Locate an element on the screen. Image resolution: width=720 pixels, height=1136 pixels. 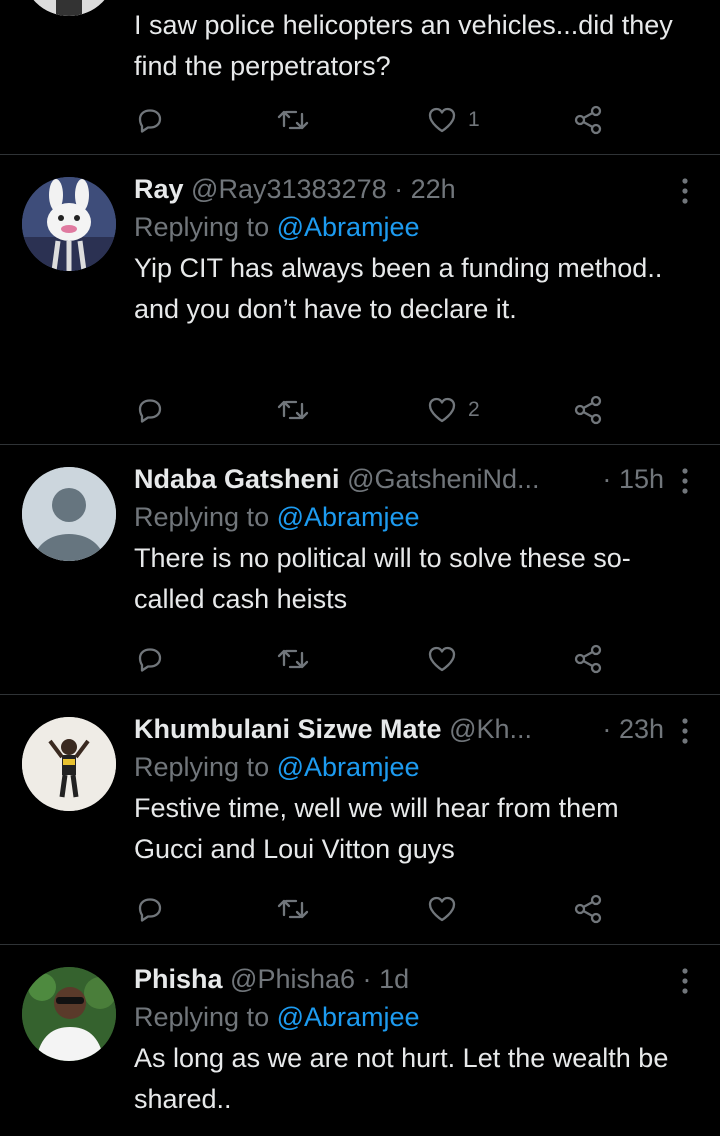
display-name: Ndaba Gatsheni is located at coordinates (237, 479).